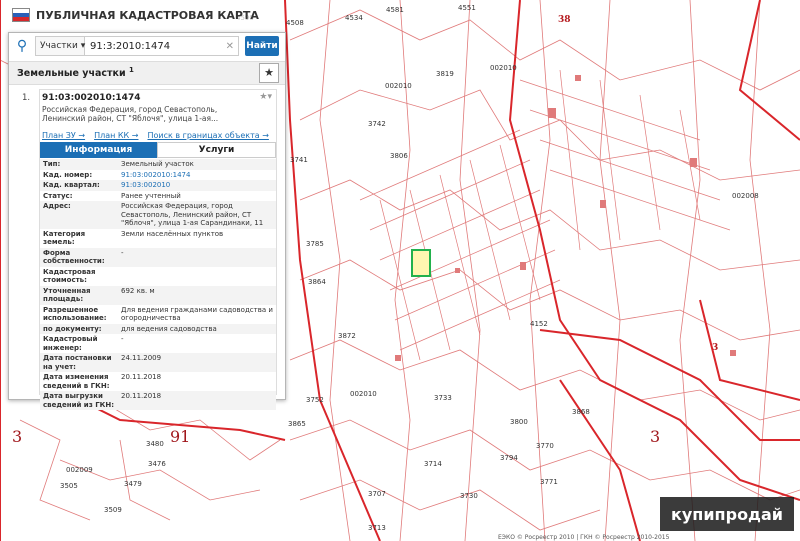  I want to click on svg-text: 3794, so click(509, 458).